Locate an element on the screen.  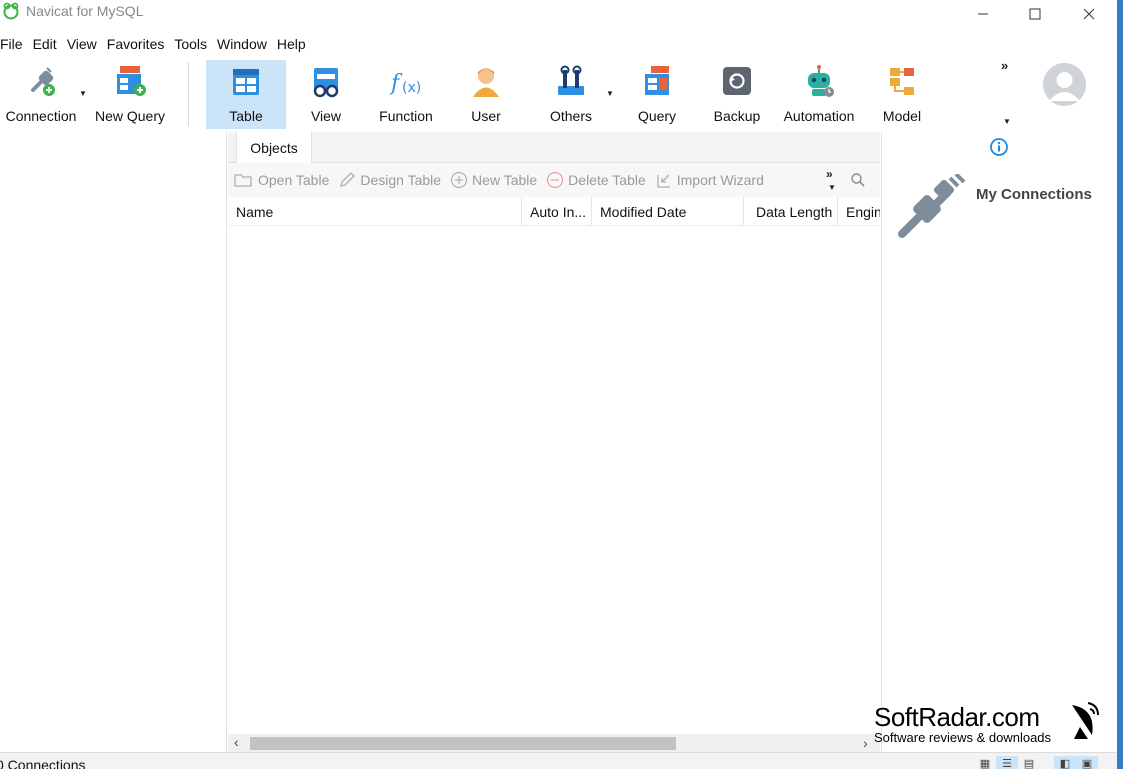
function-button: f (x) Function is located at coordinates (406, 95).